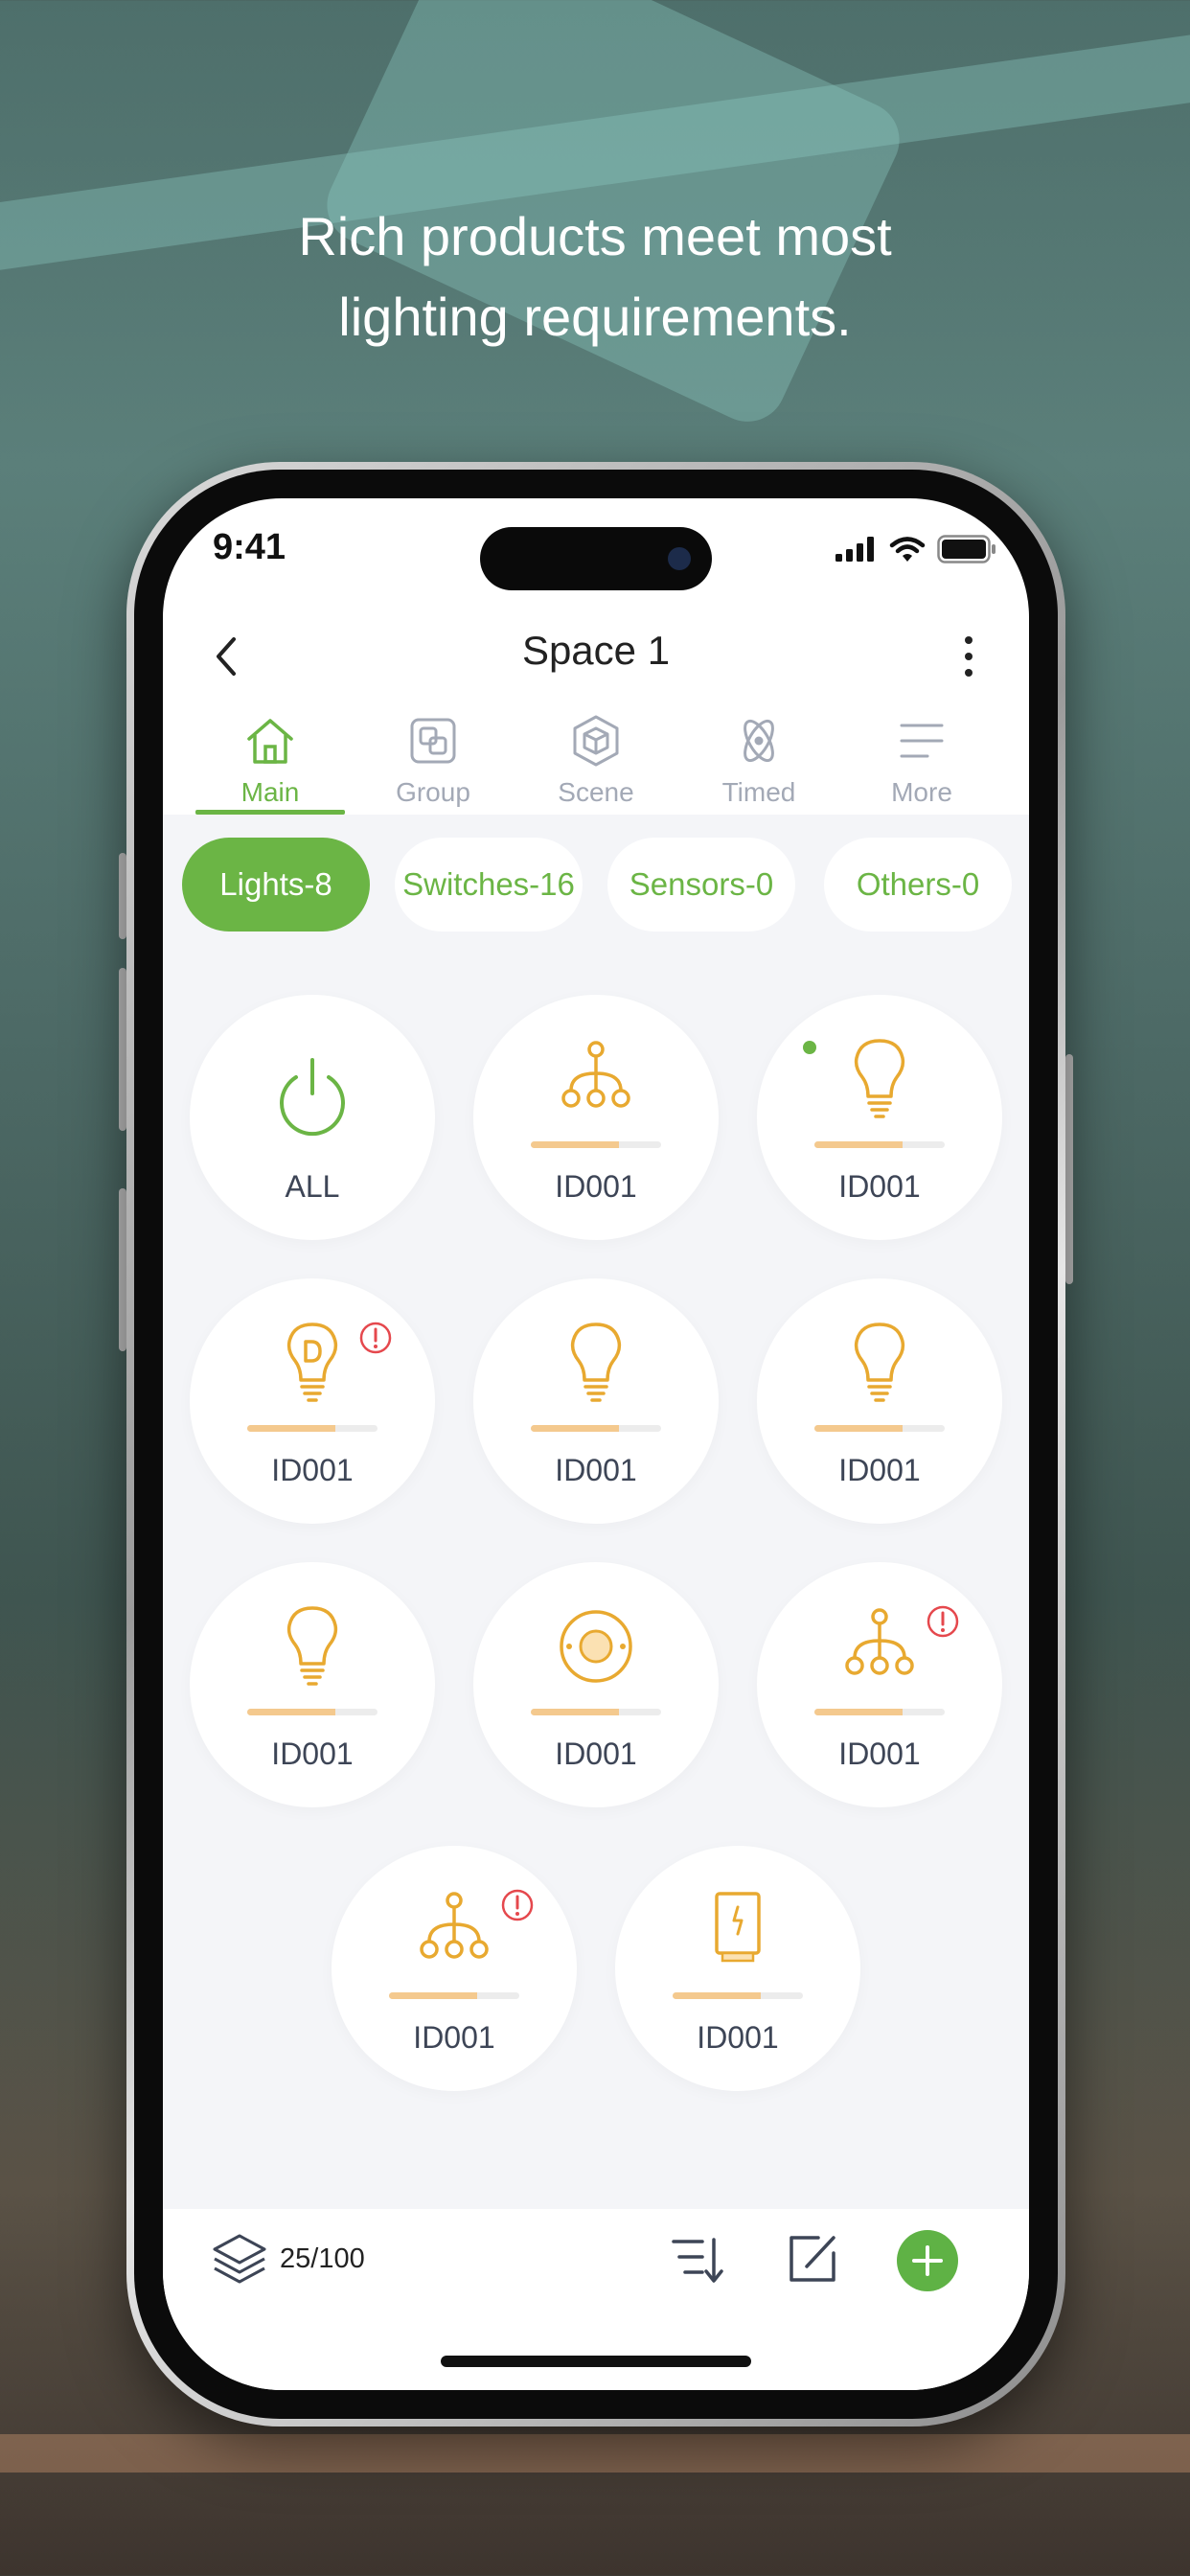 The width and height of the screenshot is (1190, 2576). I want to click on tab-scene: Scene, so click(596, 758).